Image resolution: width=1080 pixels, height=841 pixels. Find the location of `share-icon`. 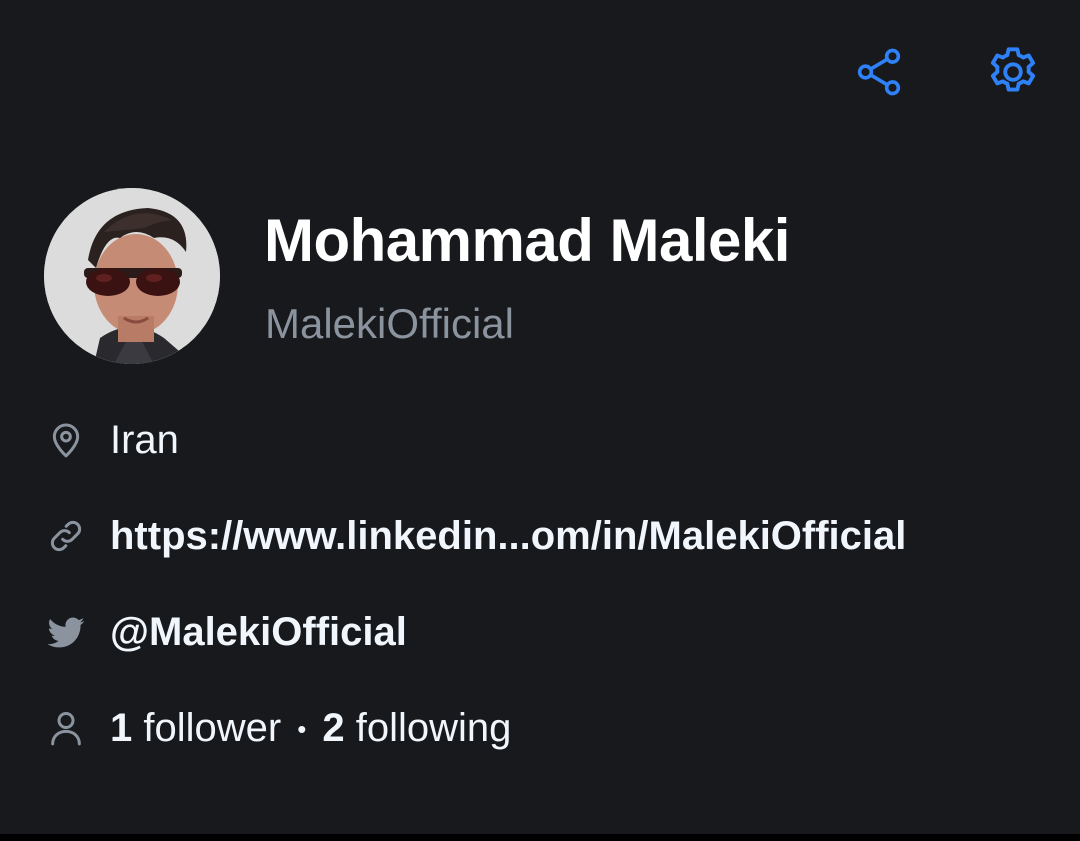

share-icon is located at coordinates (879, 72).